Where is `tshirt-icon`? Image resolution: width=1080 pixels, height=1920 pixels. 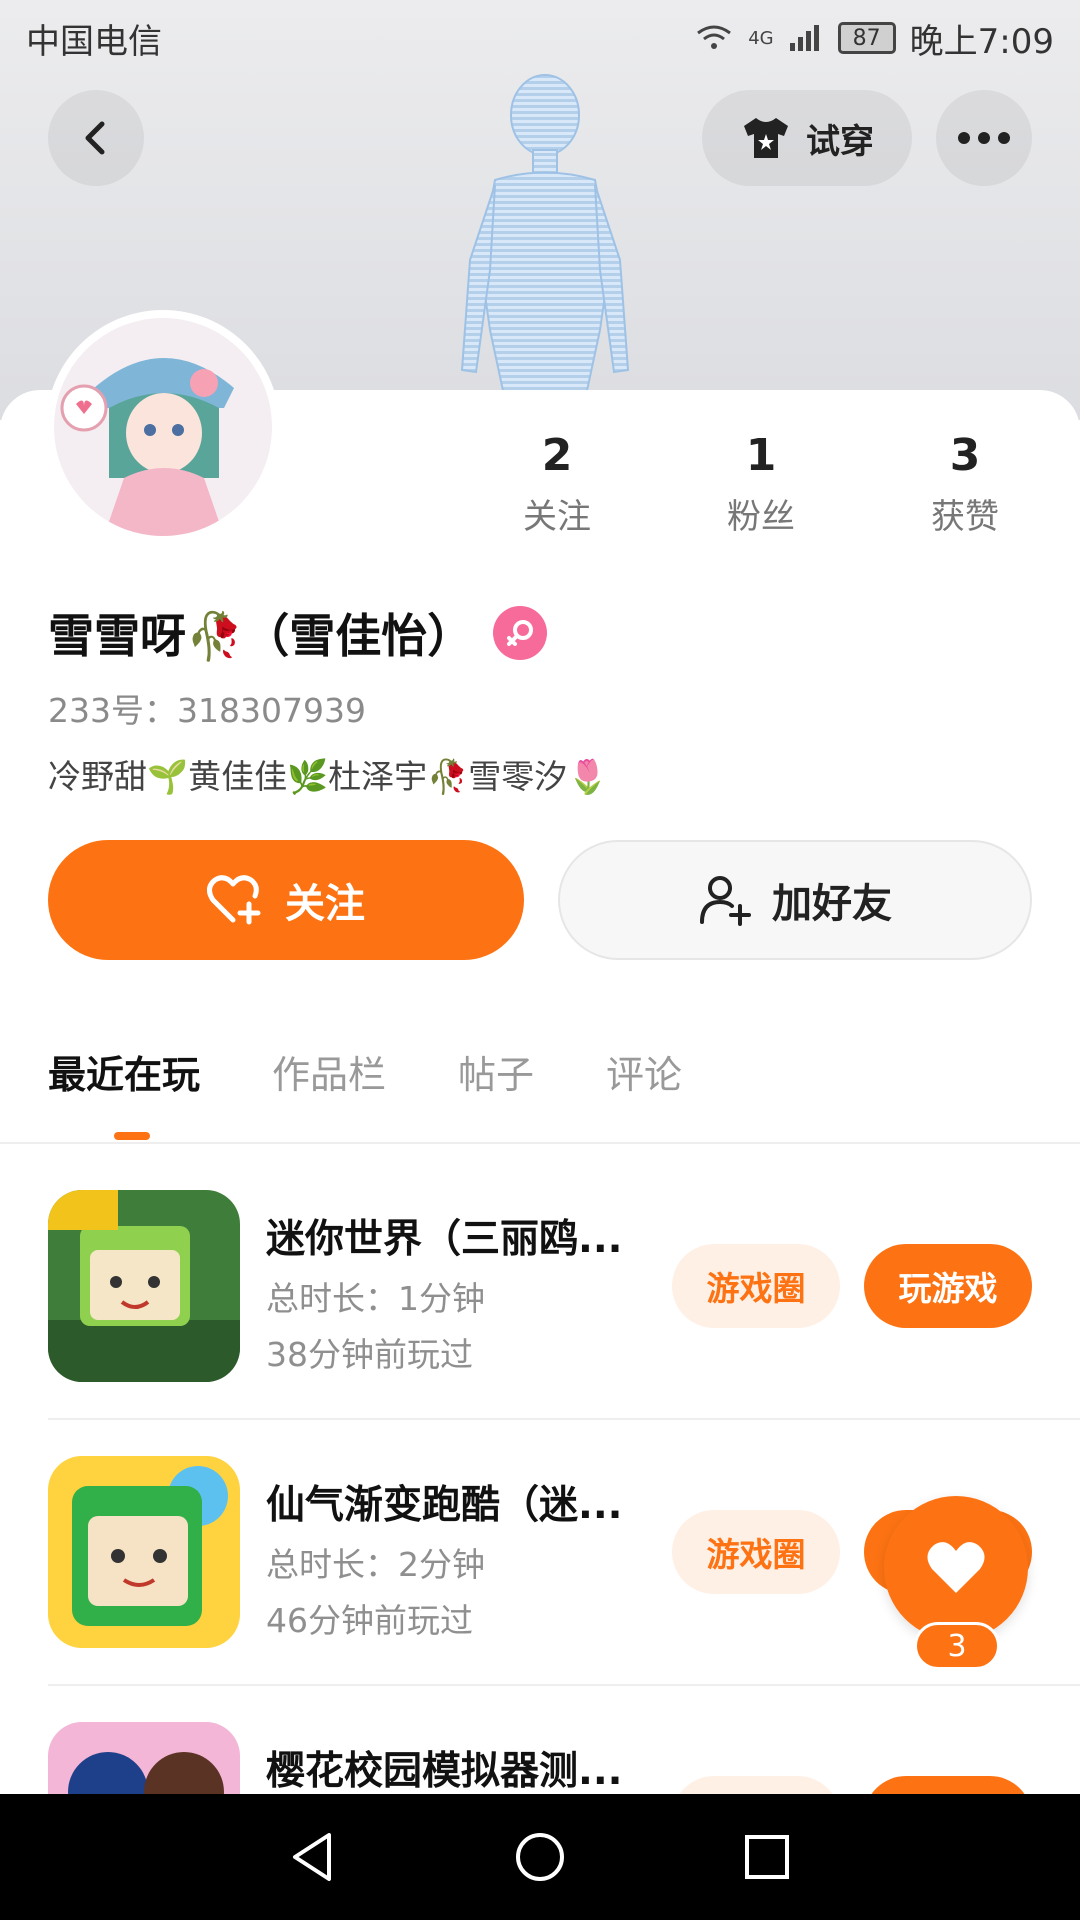 tshirt-icon is located at coordinates (766, 138).